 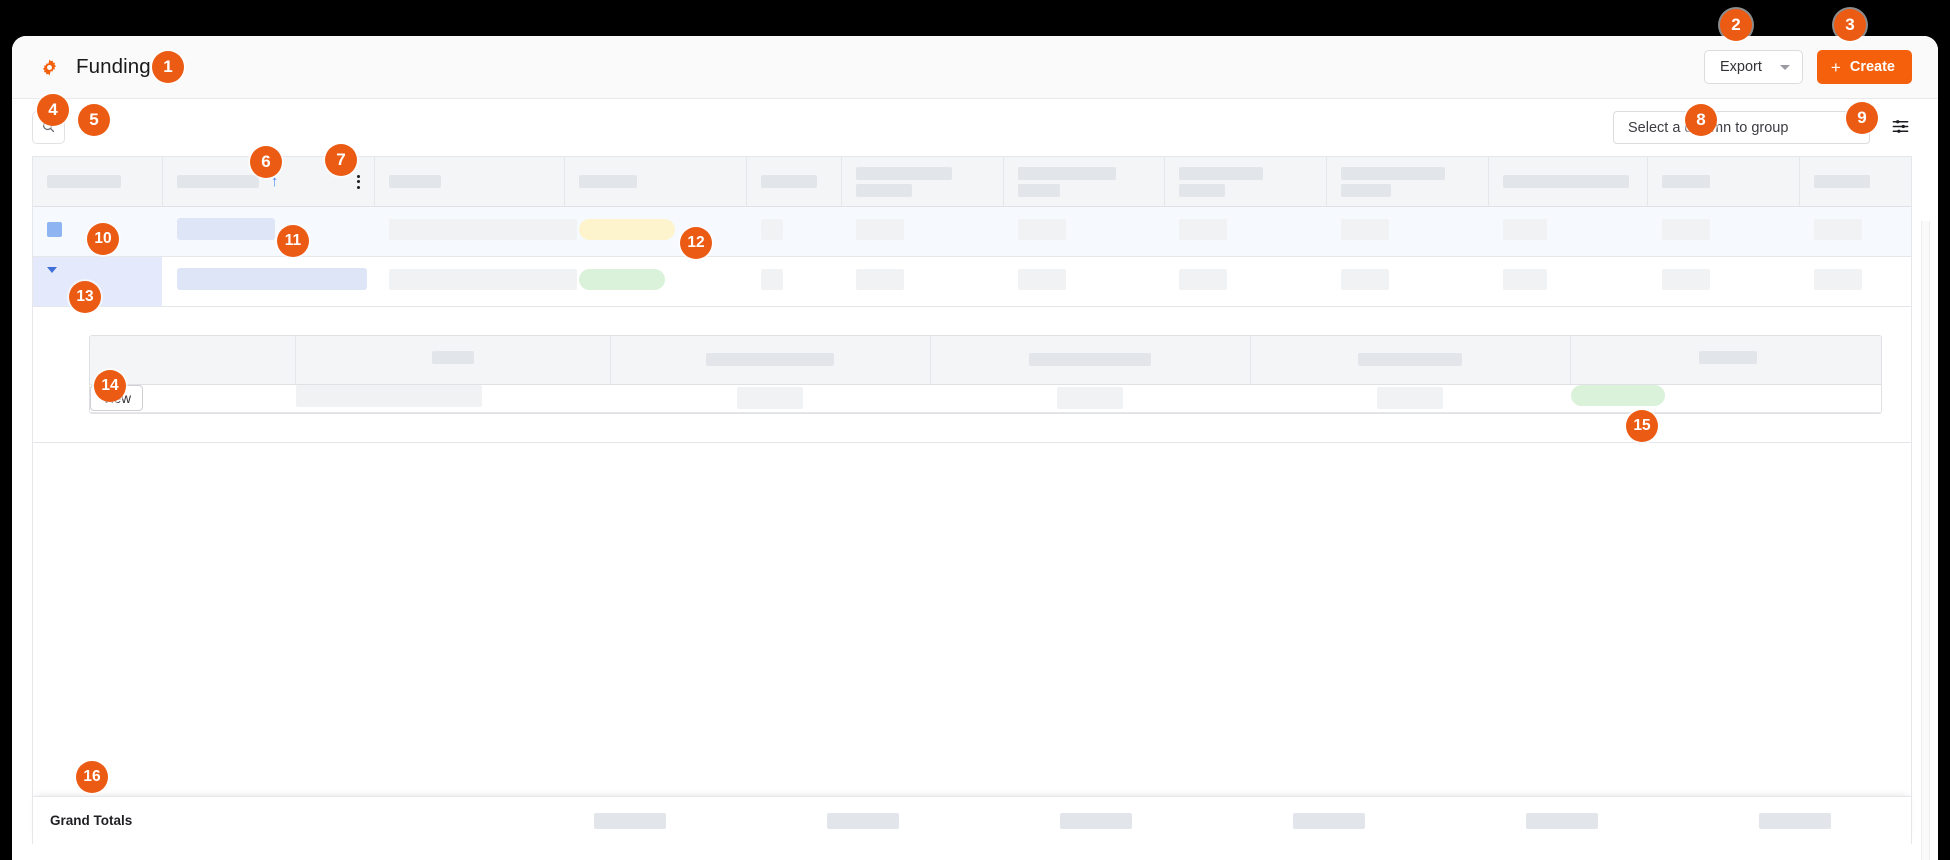 I want to click on column-header-select, so click(x=98, y=181).